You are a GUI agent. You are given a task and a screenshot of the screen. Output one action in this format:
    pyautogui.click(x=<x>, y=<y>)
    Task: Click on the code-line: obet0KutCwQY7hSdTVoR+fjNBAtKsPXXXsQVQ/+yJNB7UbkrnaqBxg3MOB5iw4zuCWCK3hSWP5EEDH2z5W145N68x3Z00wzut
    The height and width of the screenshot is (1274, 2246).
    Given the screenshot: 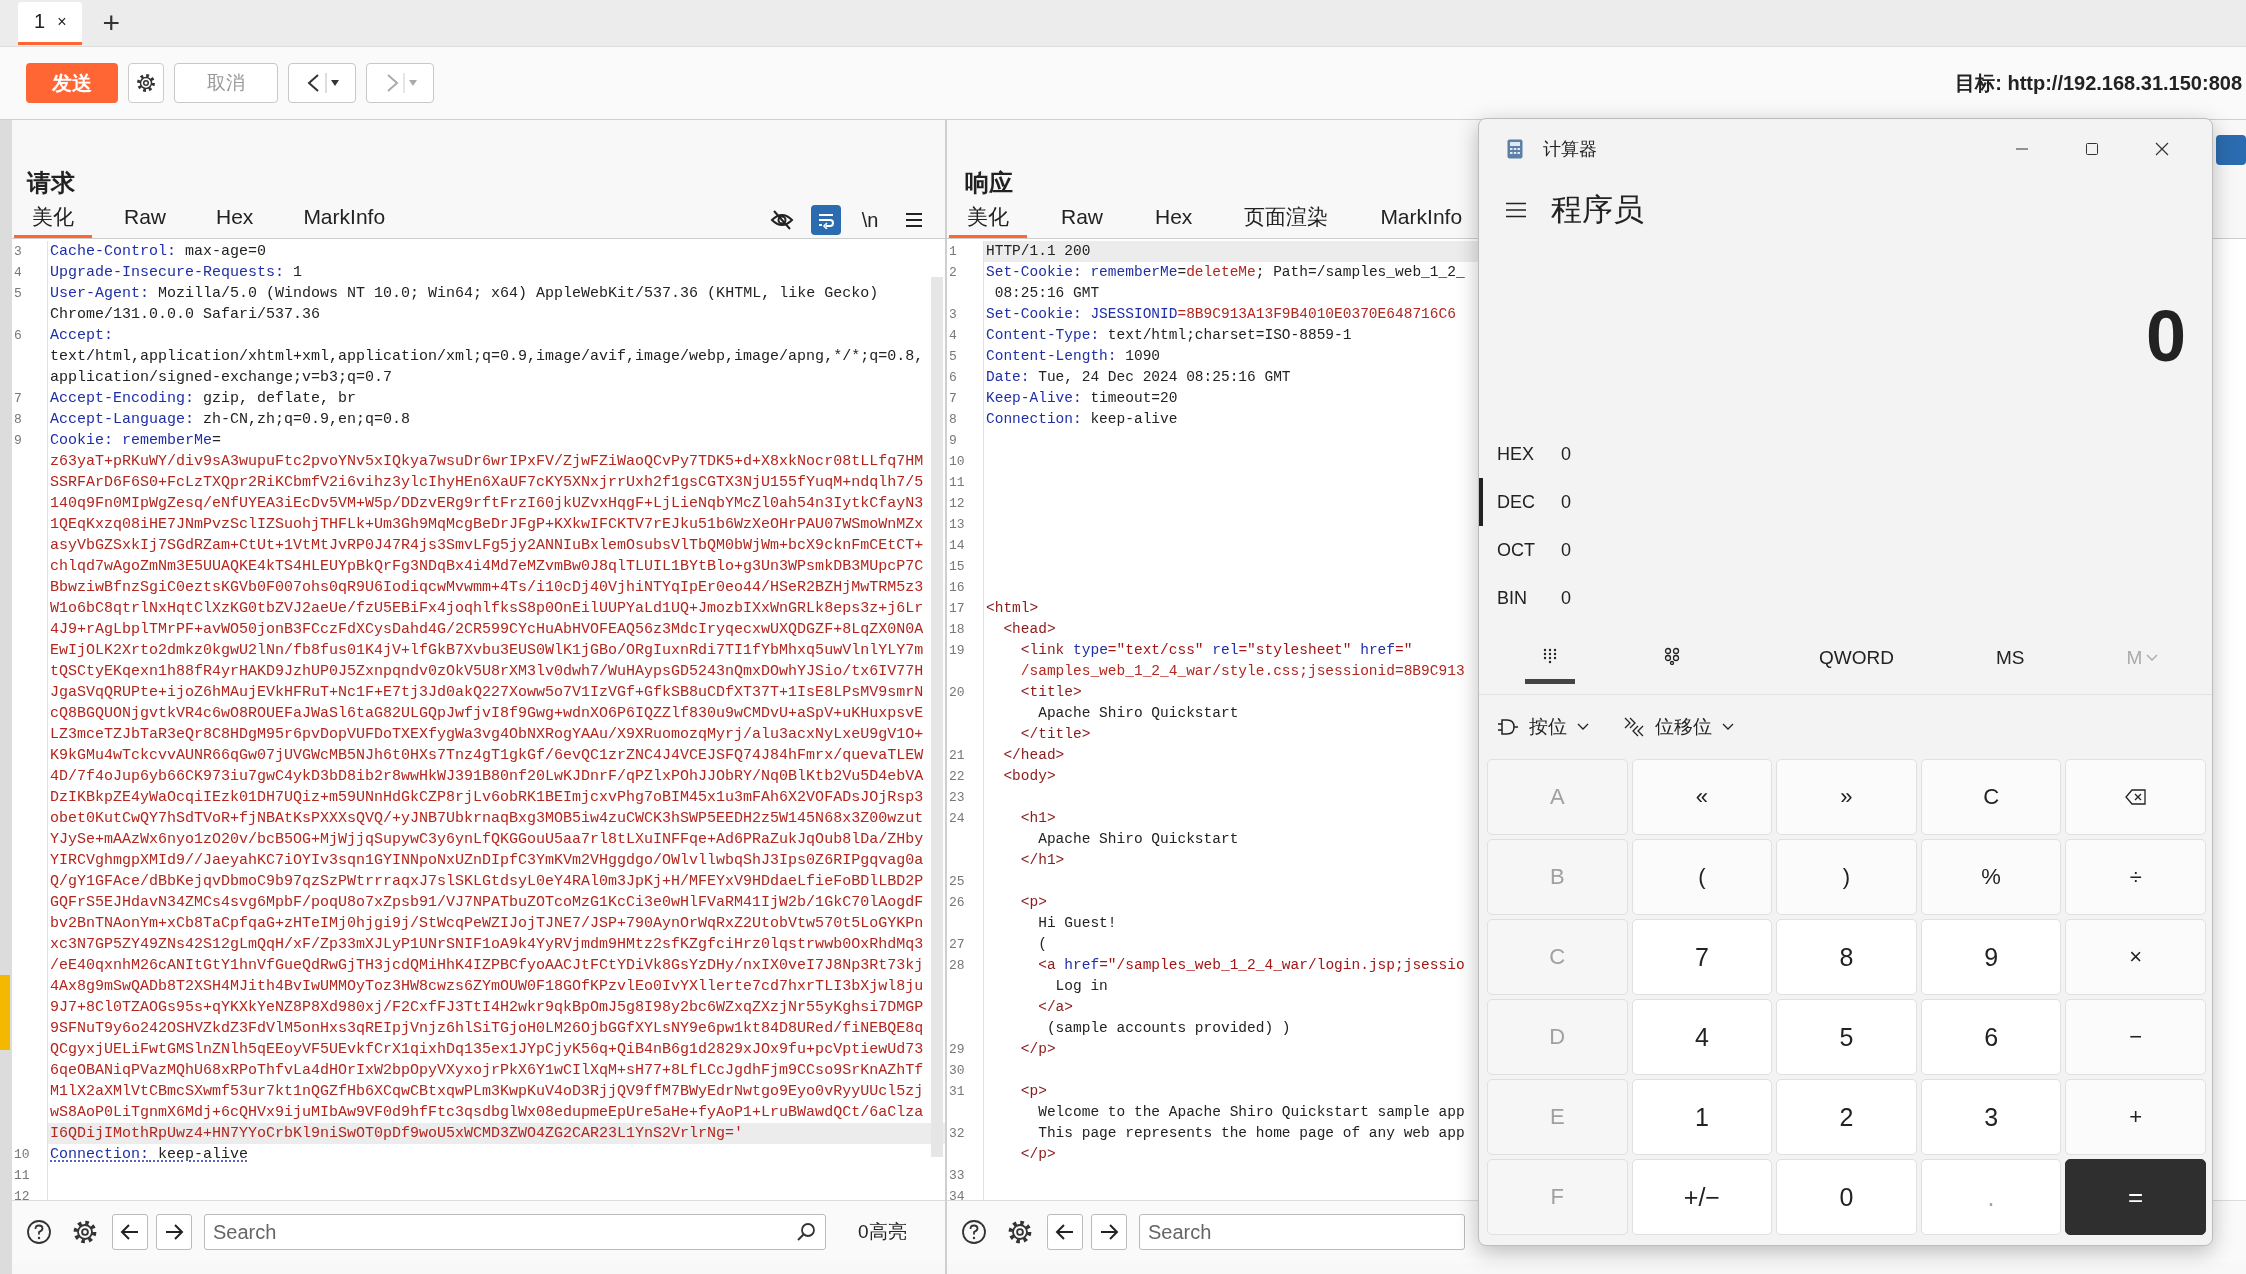 What is the action you would take?
    pyautogui.click(x=487, y=819)
    